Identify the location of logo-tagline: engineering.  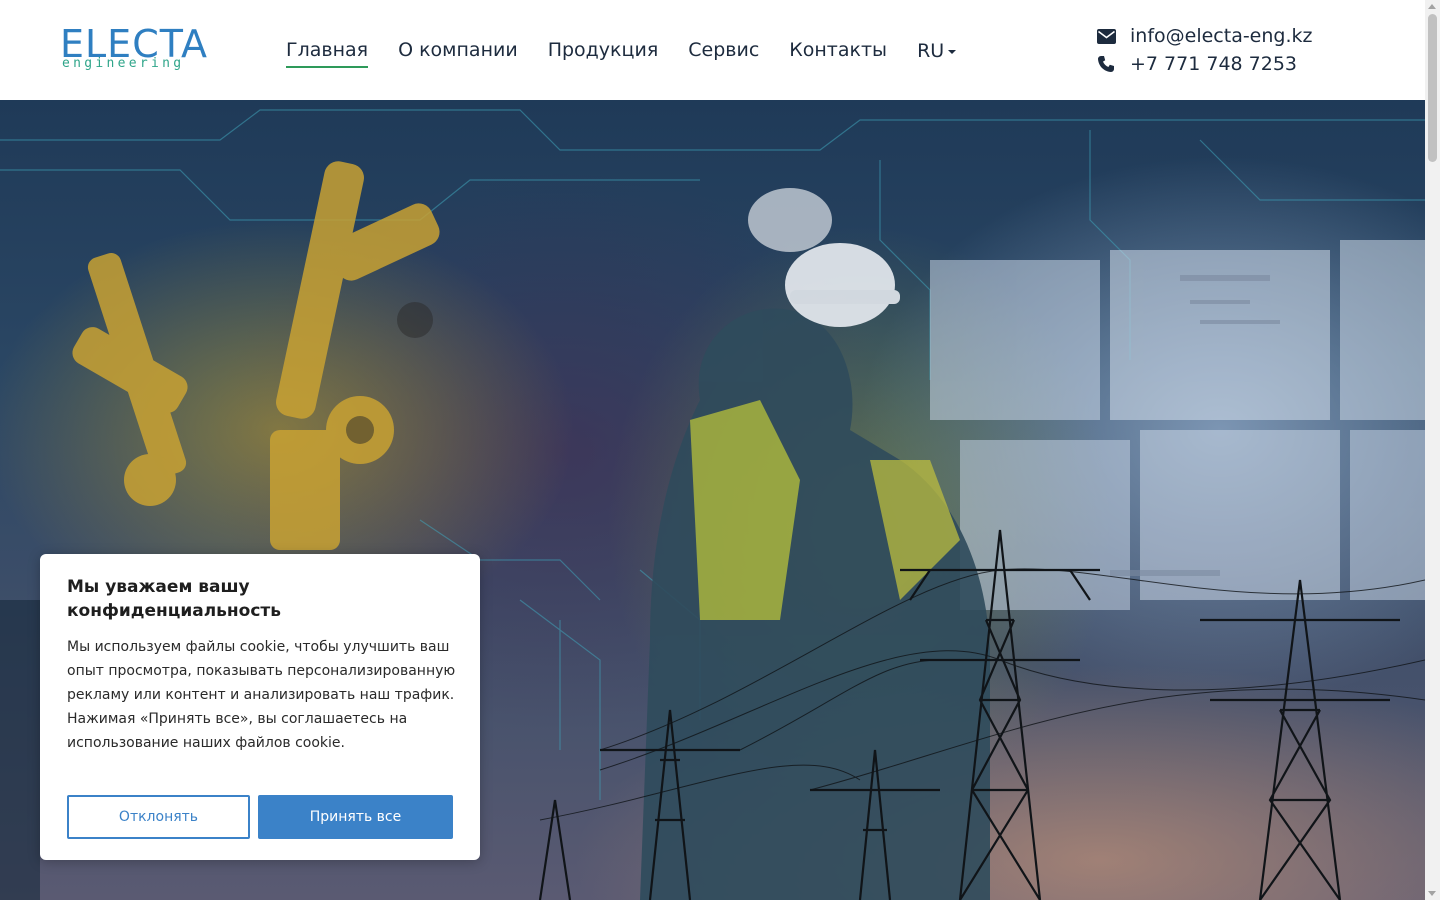
(123, 63).